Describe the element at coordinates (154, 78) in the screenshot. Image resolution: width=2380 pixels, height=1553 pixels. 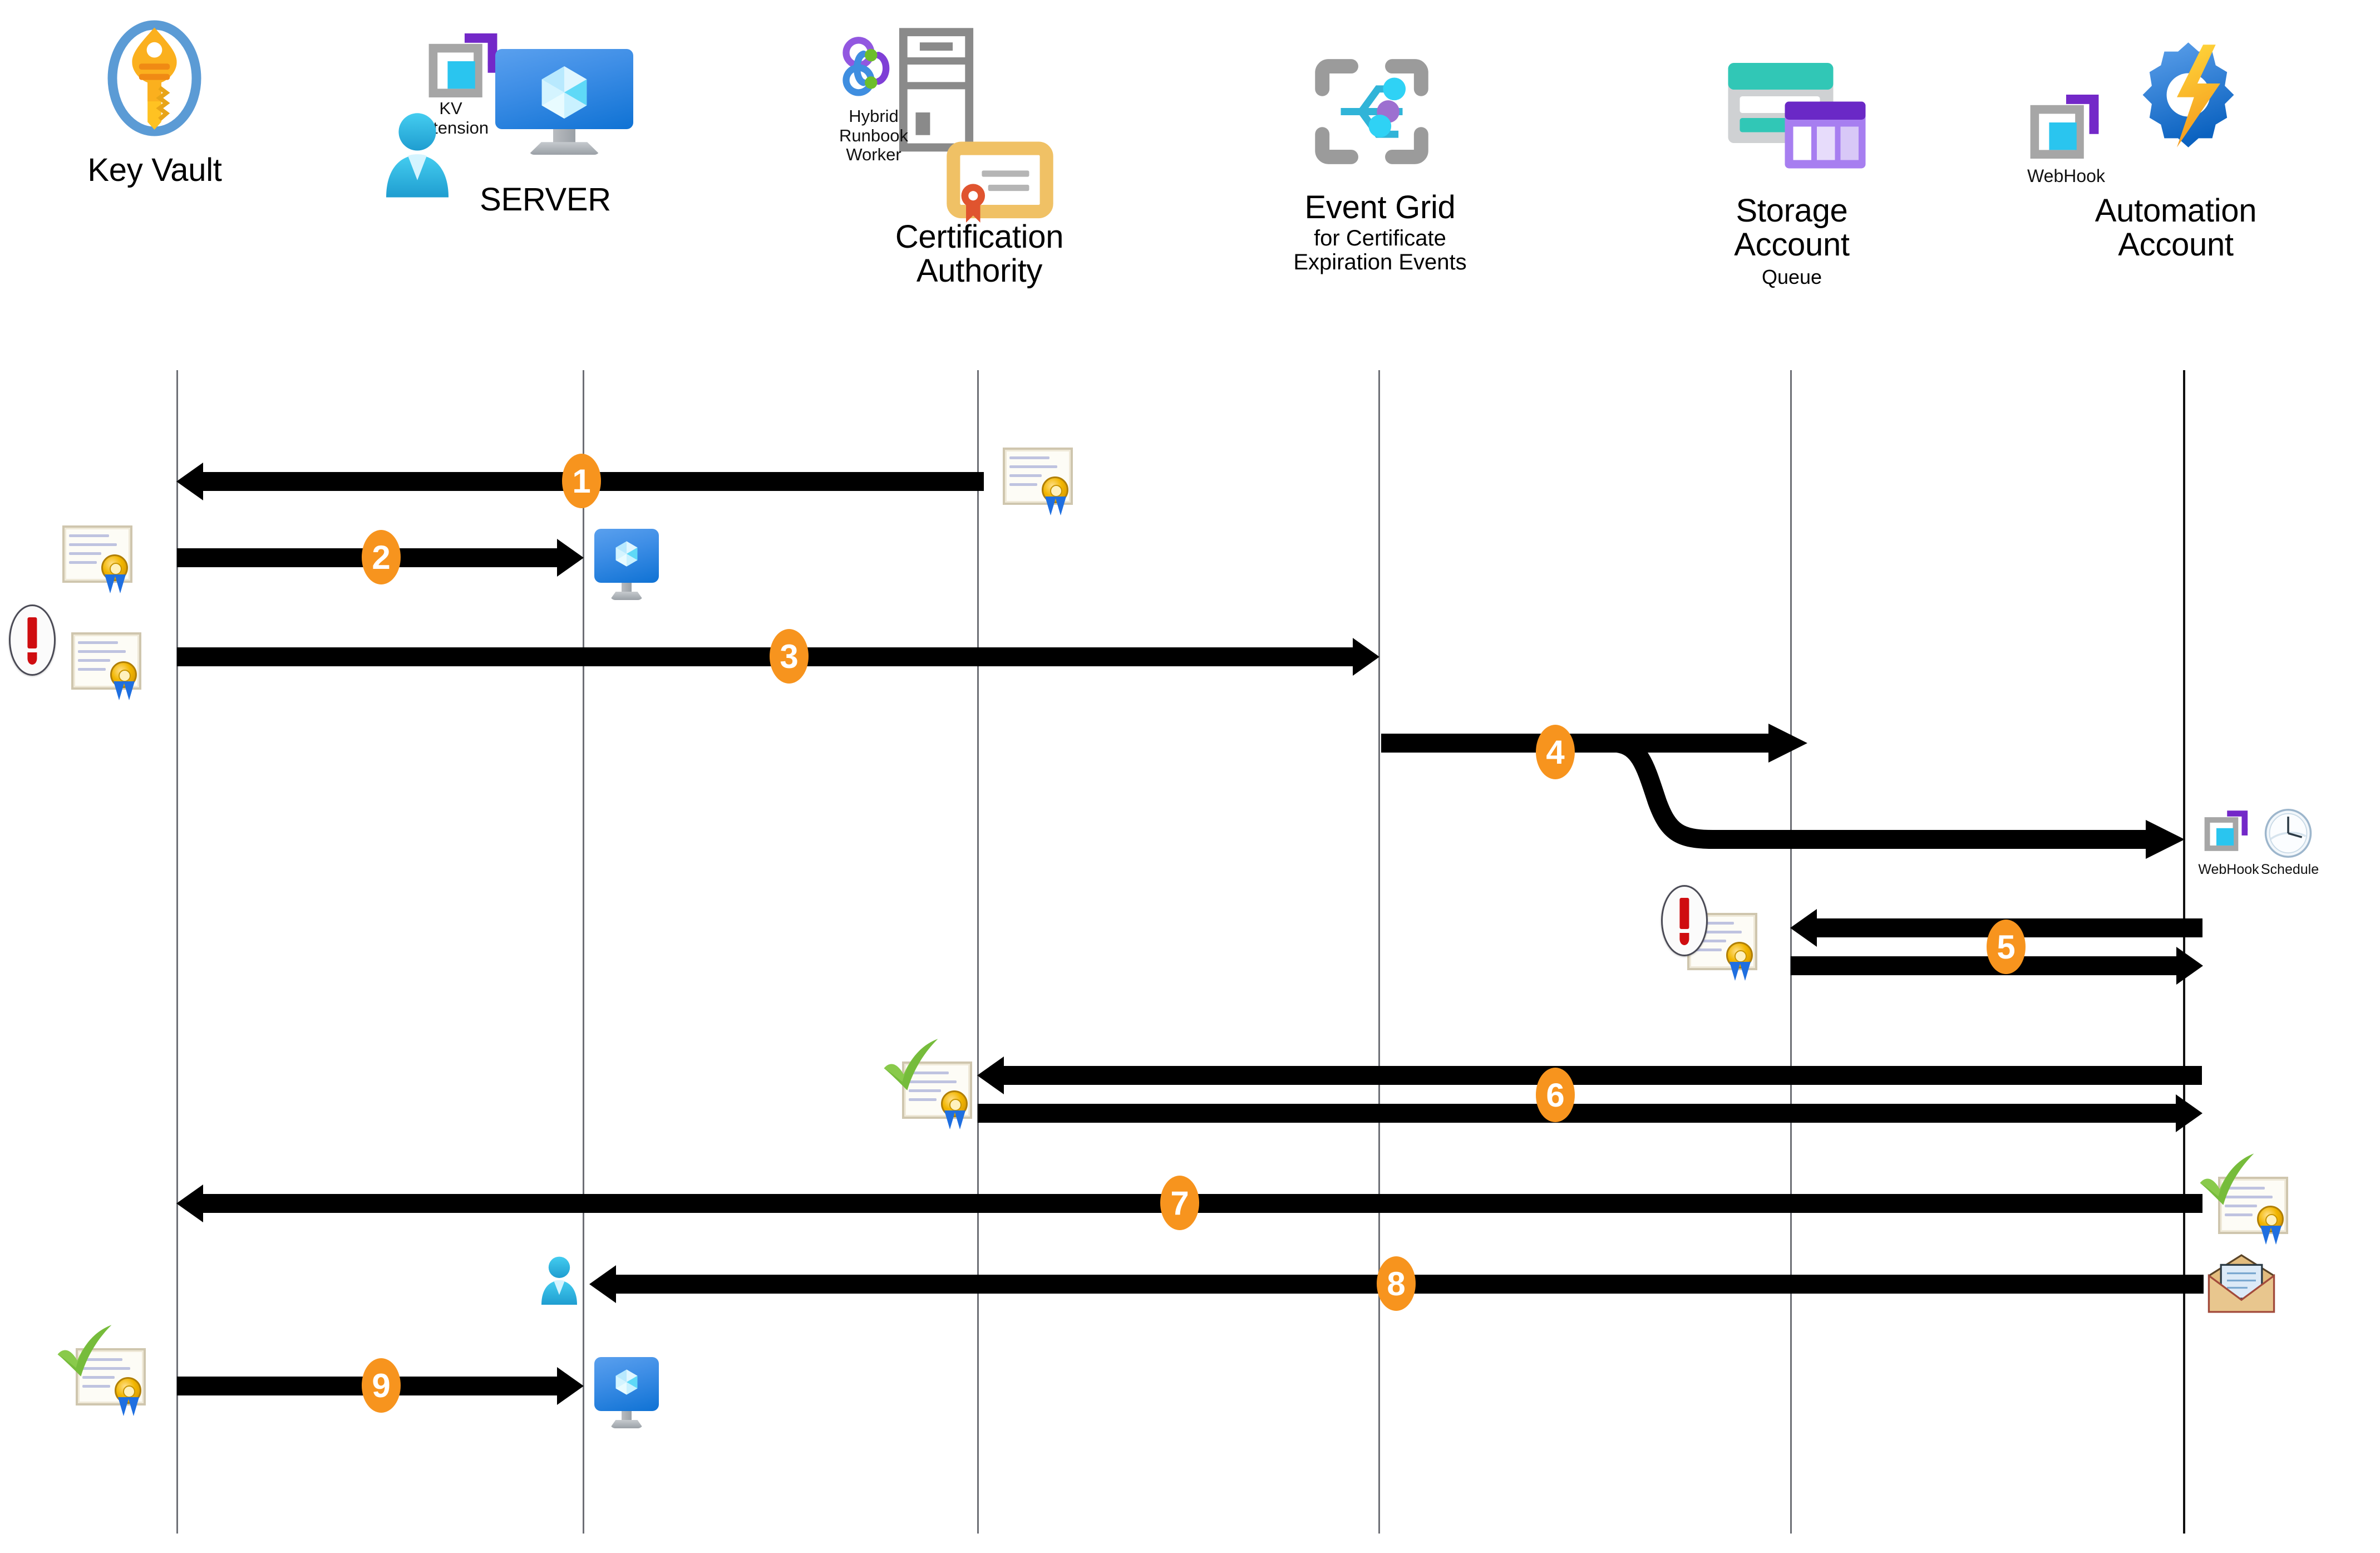
I see `key-vault-icon` at that location.